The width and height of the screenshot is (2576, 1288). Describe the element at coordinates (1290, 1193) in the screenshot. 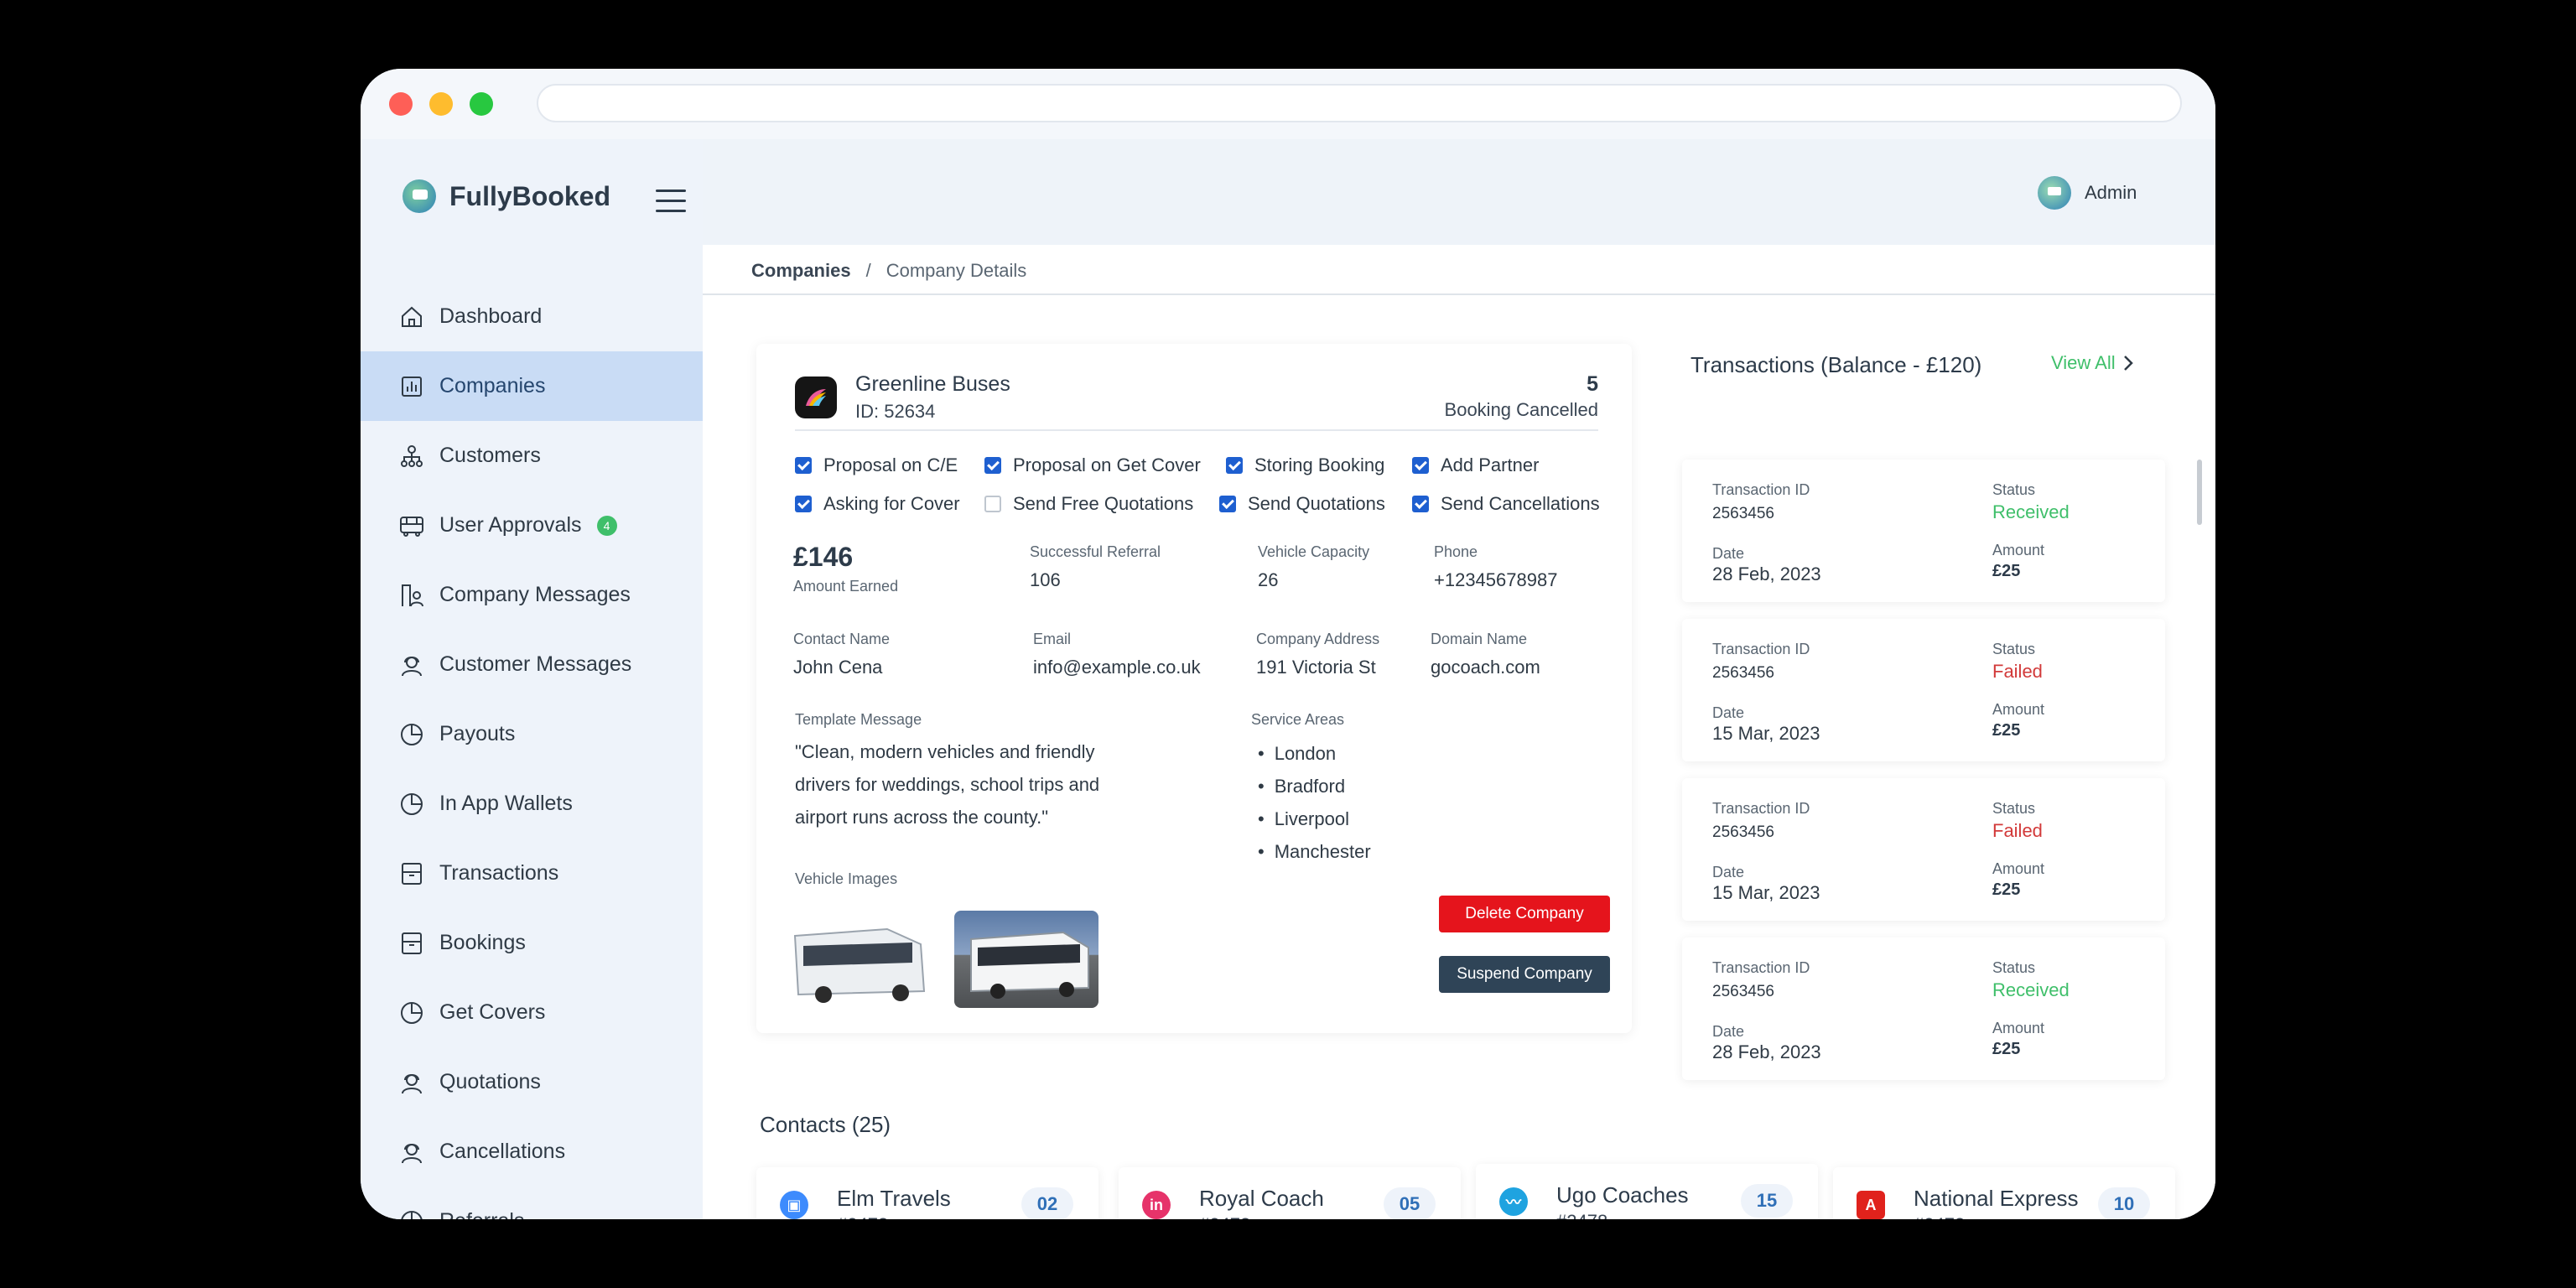

I see `contact-card: in Royal Coach #2478 05` at that location.